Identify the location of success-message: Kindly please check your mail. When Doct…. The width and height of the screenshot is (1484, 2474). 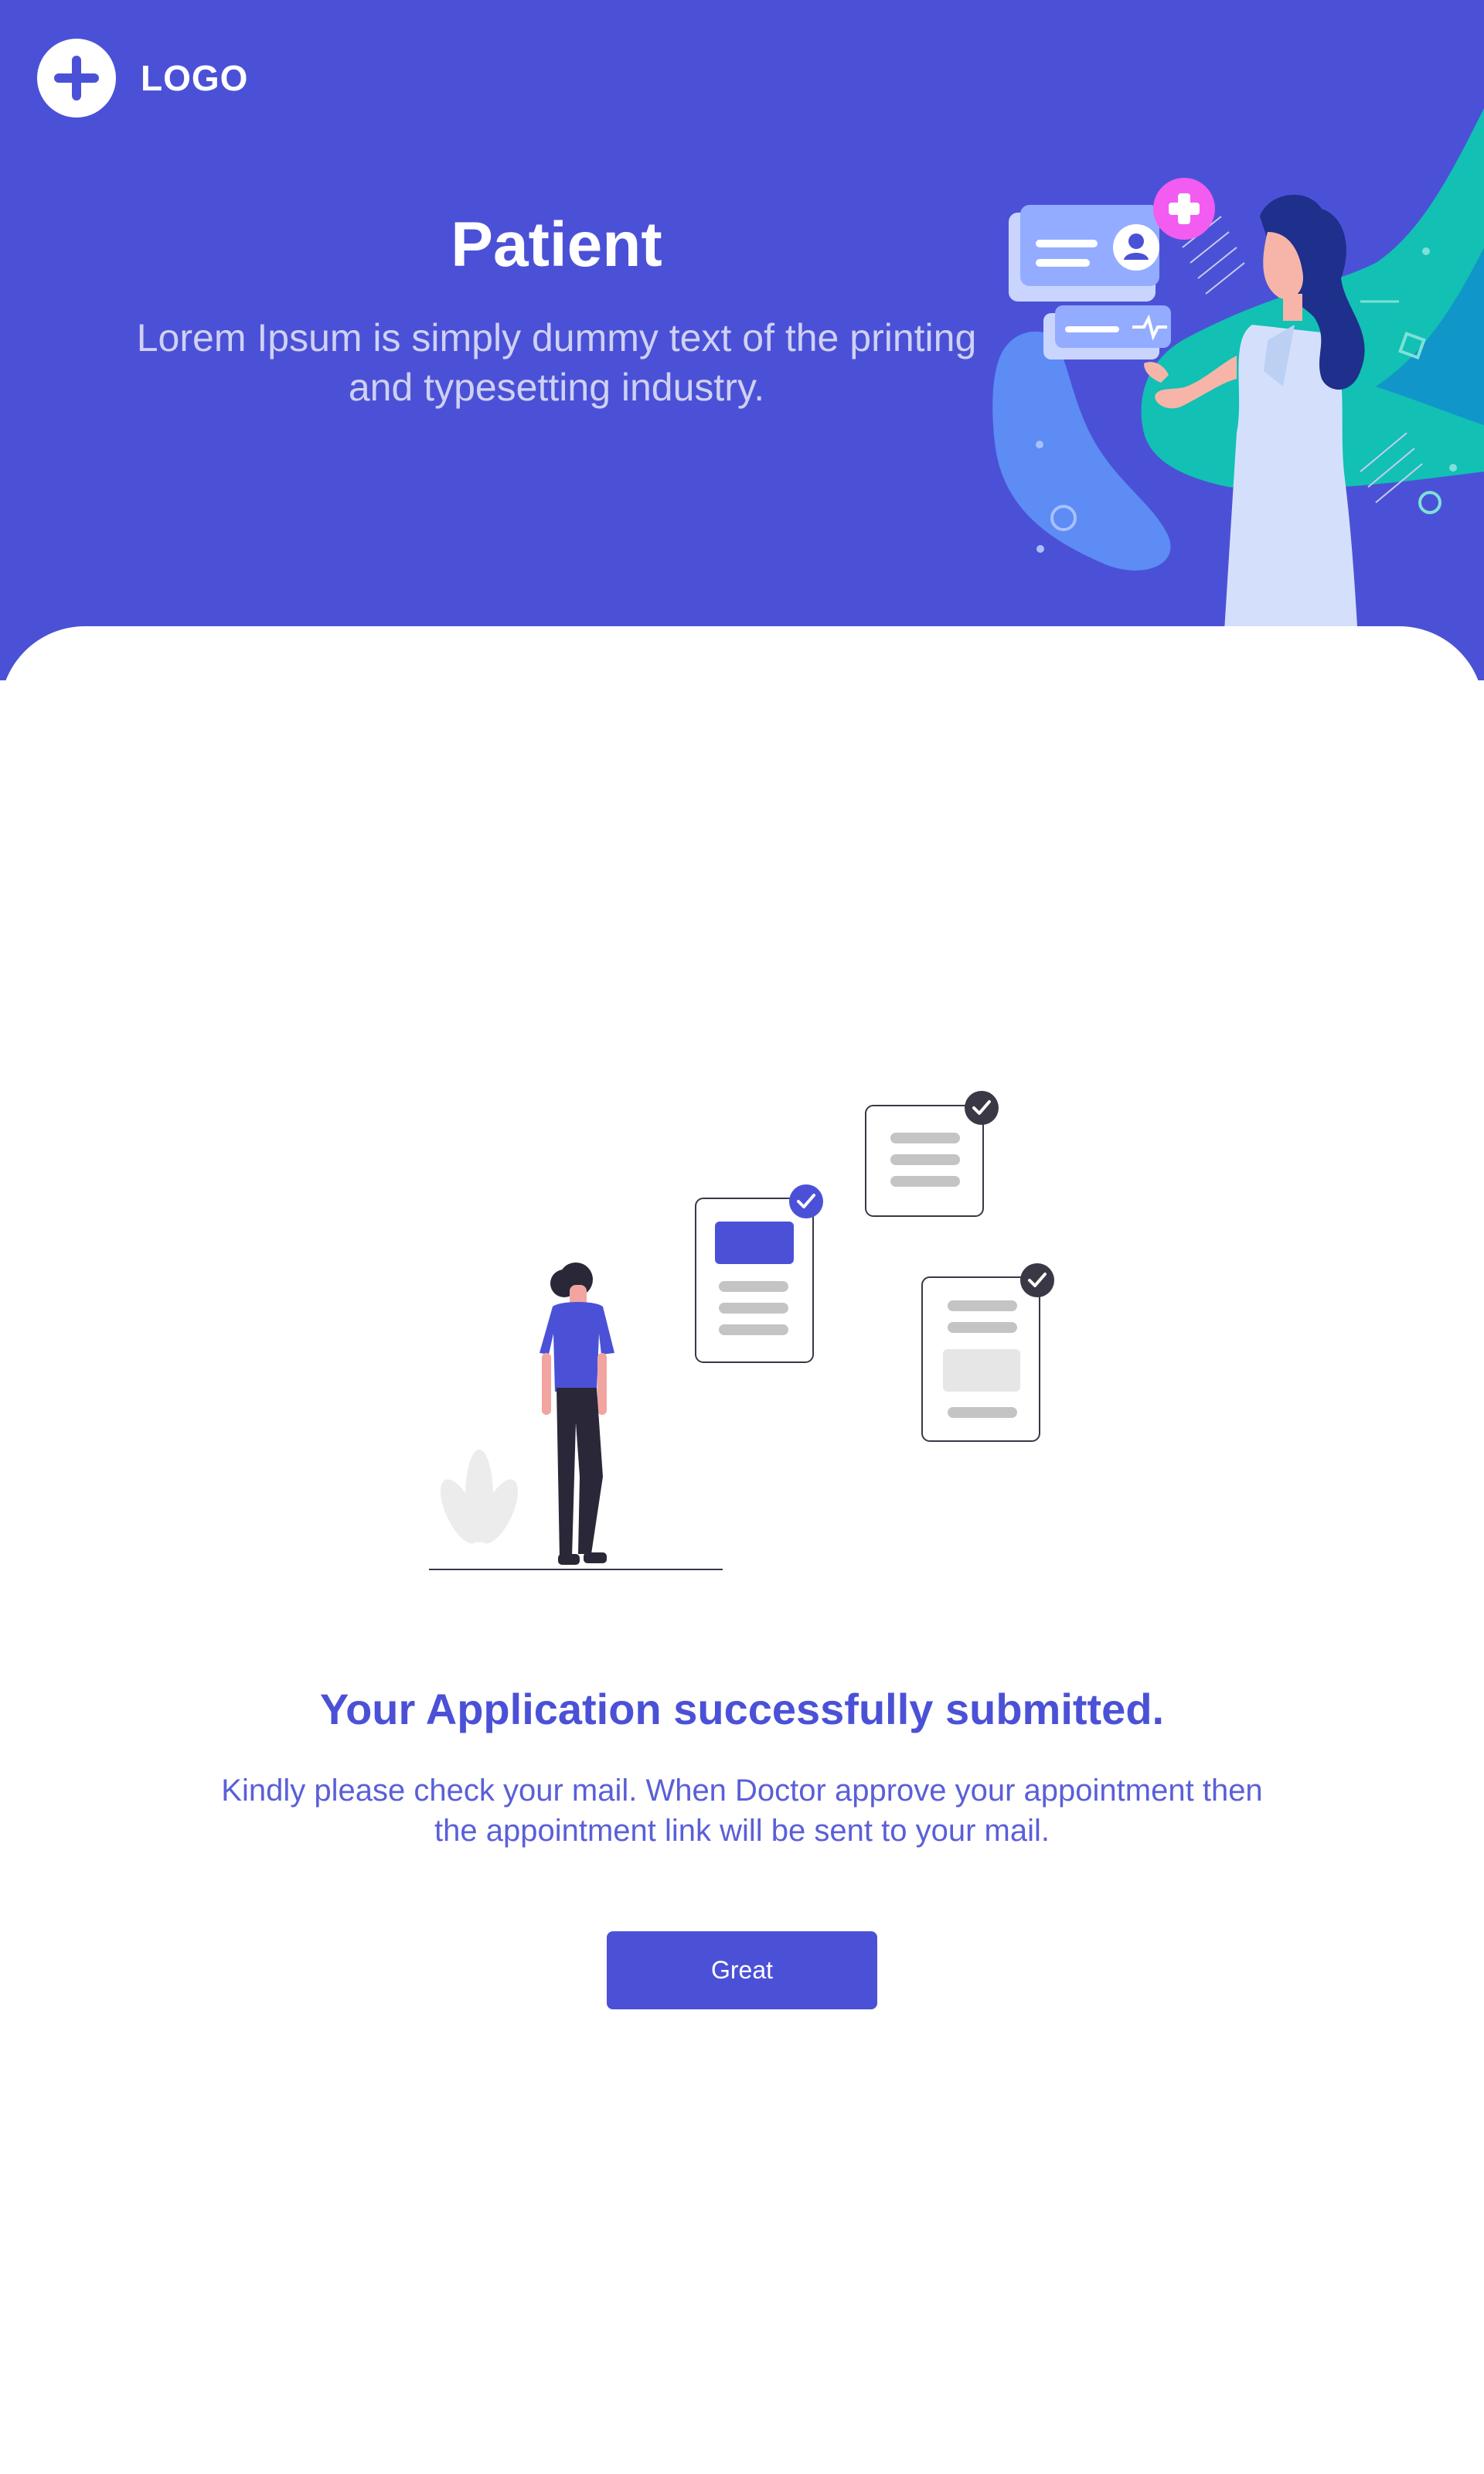
(742, 1811).